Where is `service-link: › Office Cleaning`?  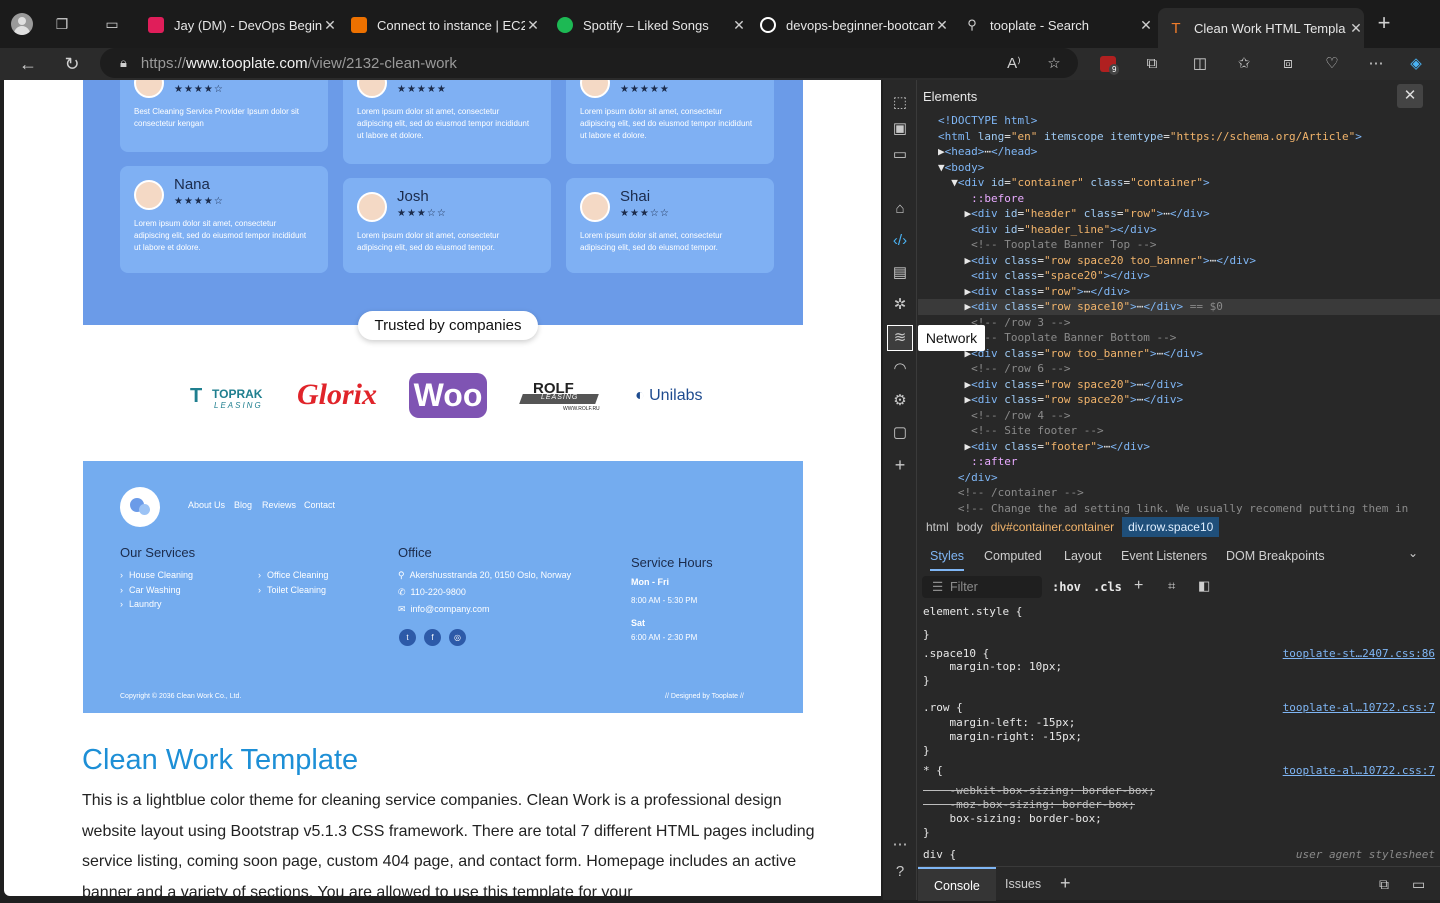 service-link: › Office Cleaning is located at coordinates (293, 575).